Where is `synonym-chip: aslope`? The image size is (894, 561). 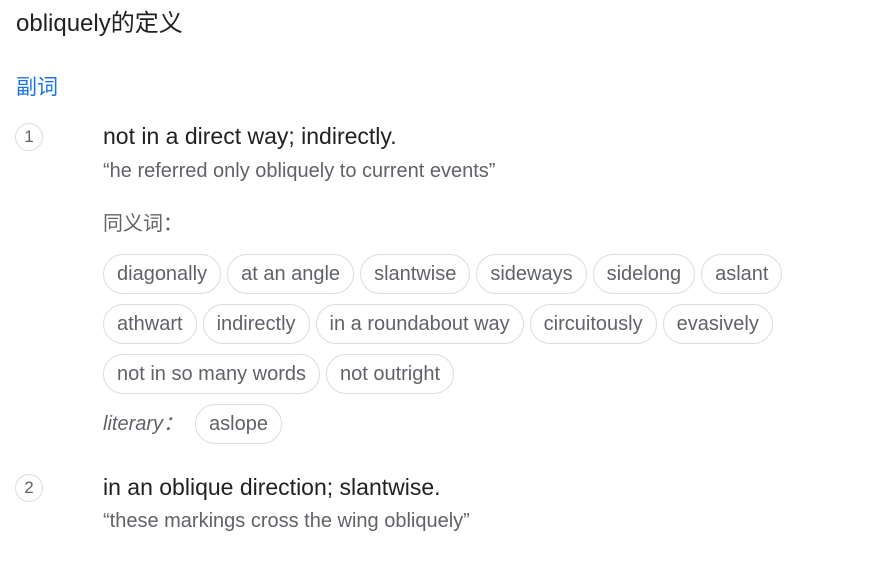
synonym-chip: aslope is located at coordinates (238, 424).